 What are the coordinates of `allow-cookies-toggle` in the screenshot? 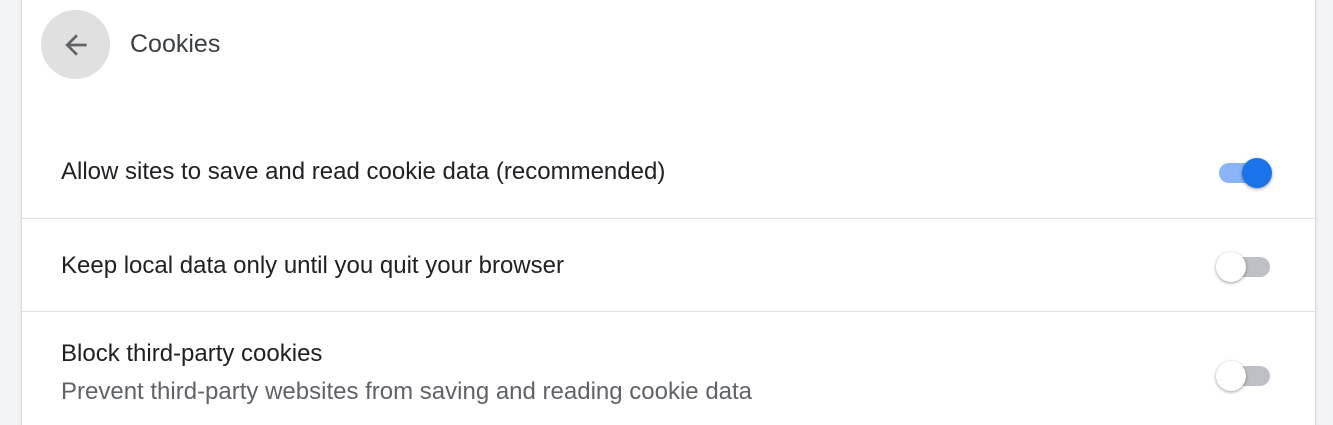 It's located at (1244, 173).